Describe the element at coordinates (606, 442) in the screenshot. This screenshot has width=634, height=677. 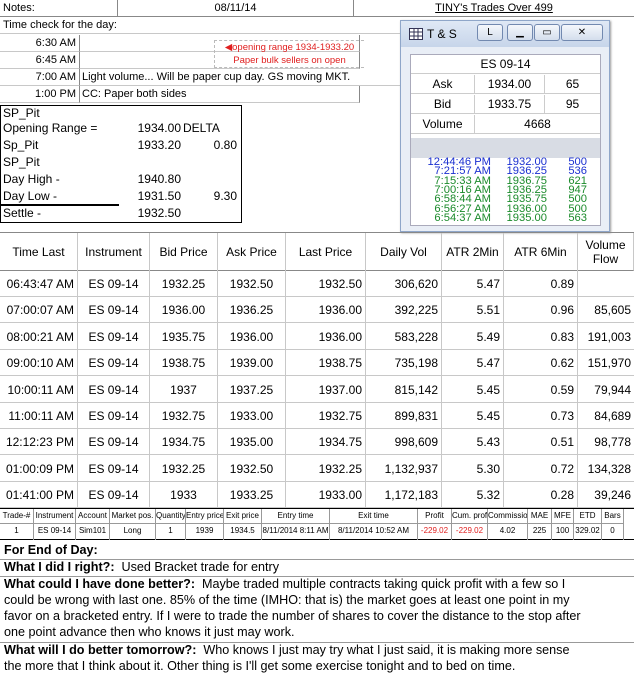
I see `table-cell: 98,778` at that location.